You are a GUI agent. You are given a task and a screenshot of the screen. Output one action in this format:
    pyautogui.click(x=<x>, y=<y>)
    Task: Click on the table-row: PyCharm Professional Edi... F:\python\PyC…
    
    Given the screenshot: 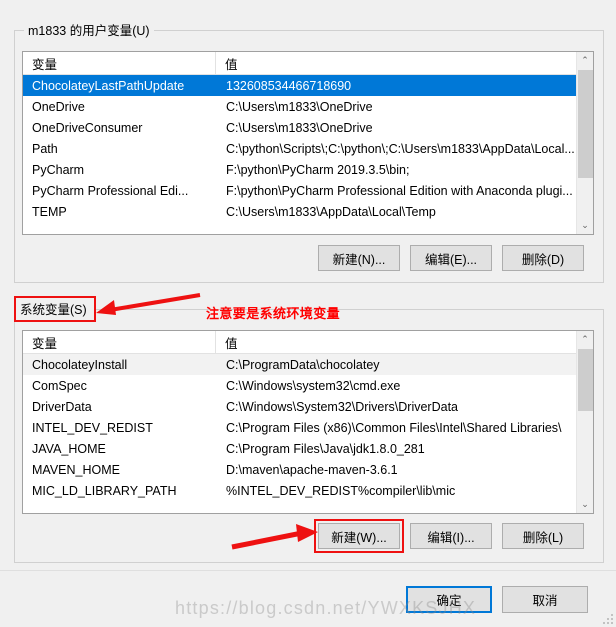 What is the action you would take?
    pyautogui.click(x=308, y=190)
    